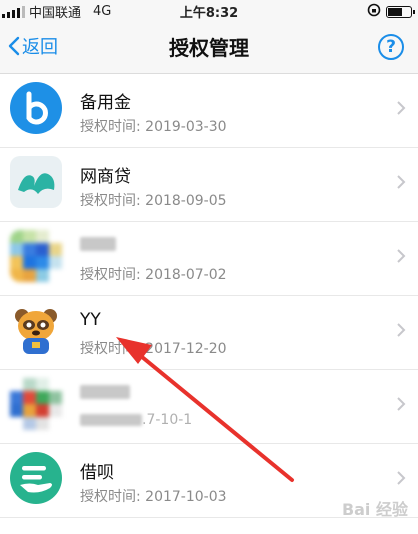 This screenshot has height=534, width=418. I want to click on help-button: ?, so click(391, 47).